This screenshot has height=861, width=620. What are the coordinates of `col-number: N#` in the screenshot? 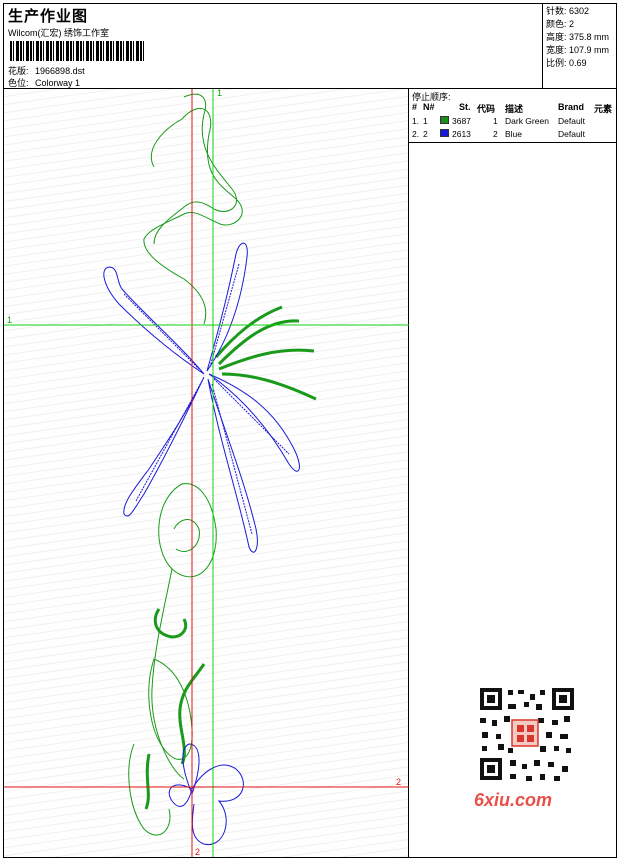 It's located at (429, 107).